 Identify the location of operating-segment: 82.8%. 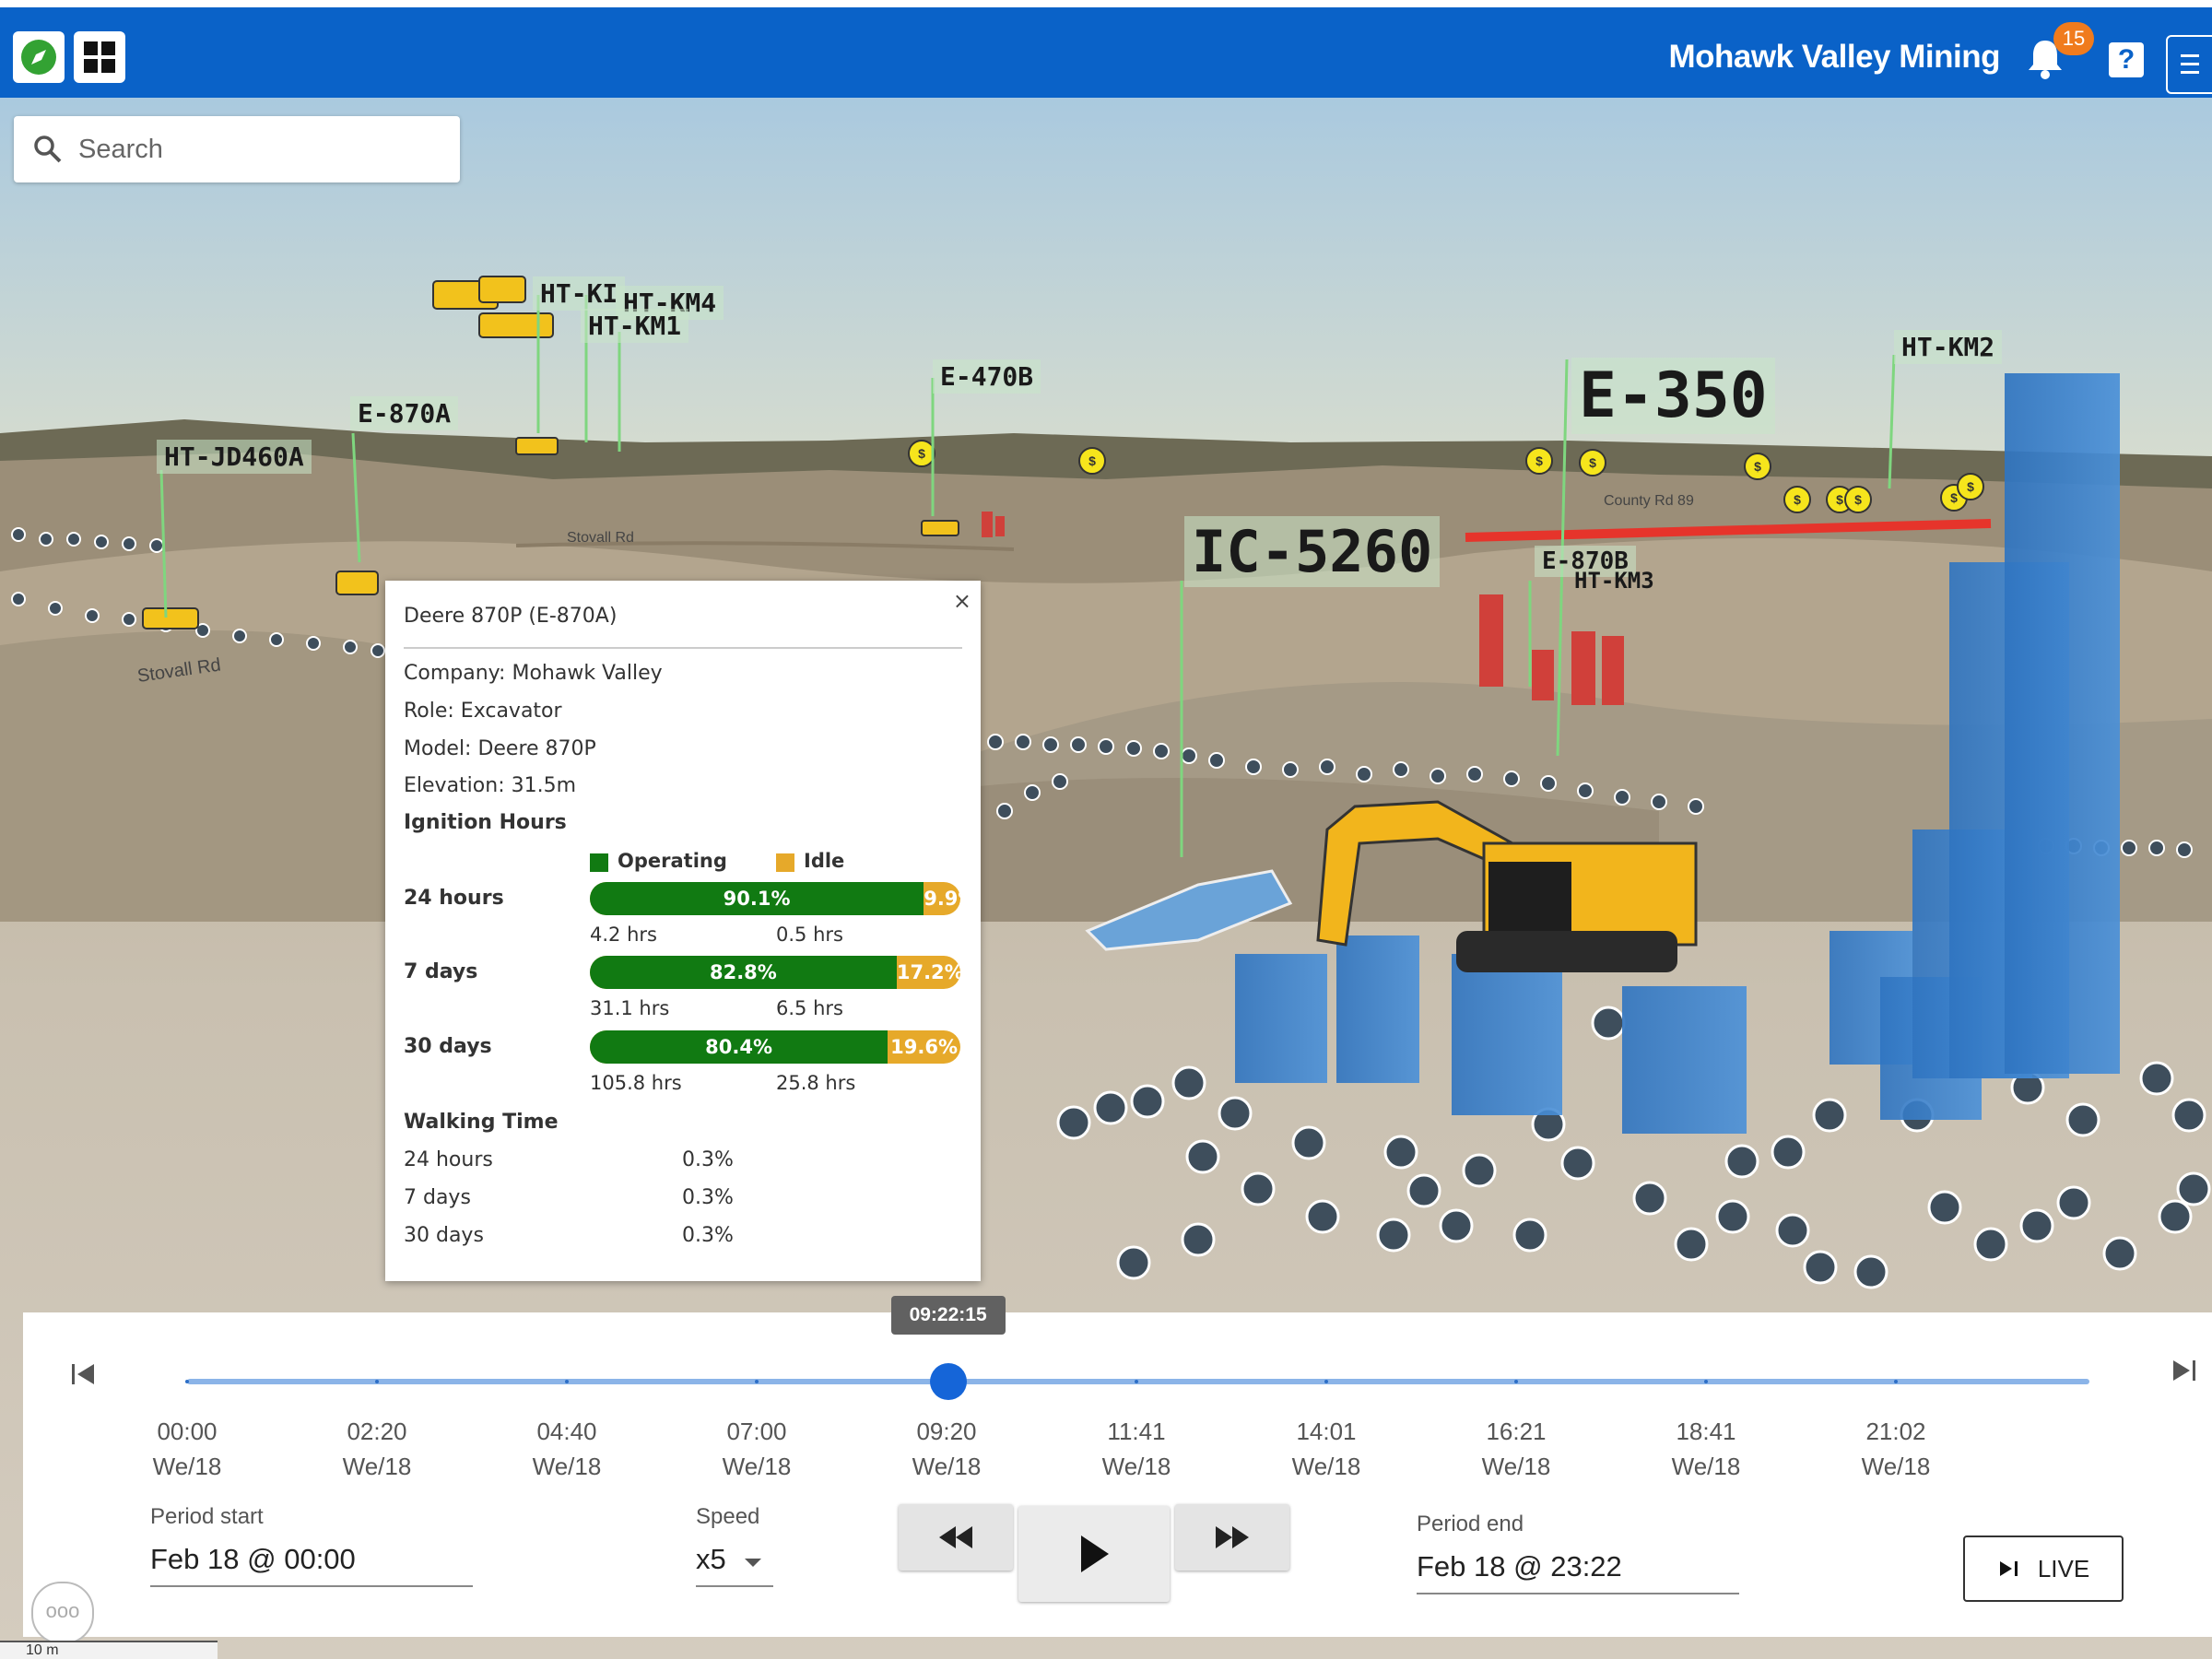
(743, 972).